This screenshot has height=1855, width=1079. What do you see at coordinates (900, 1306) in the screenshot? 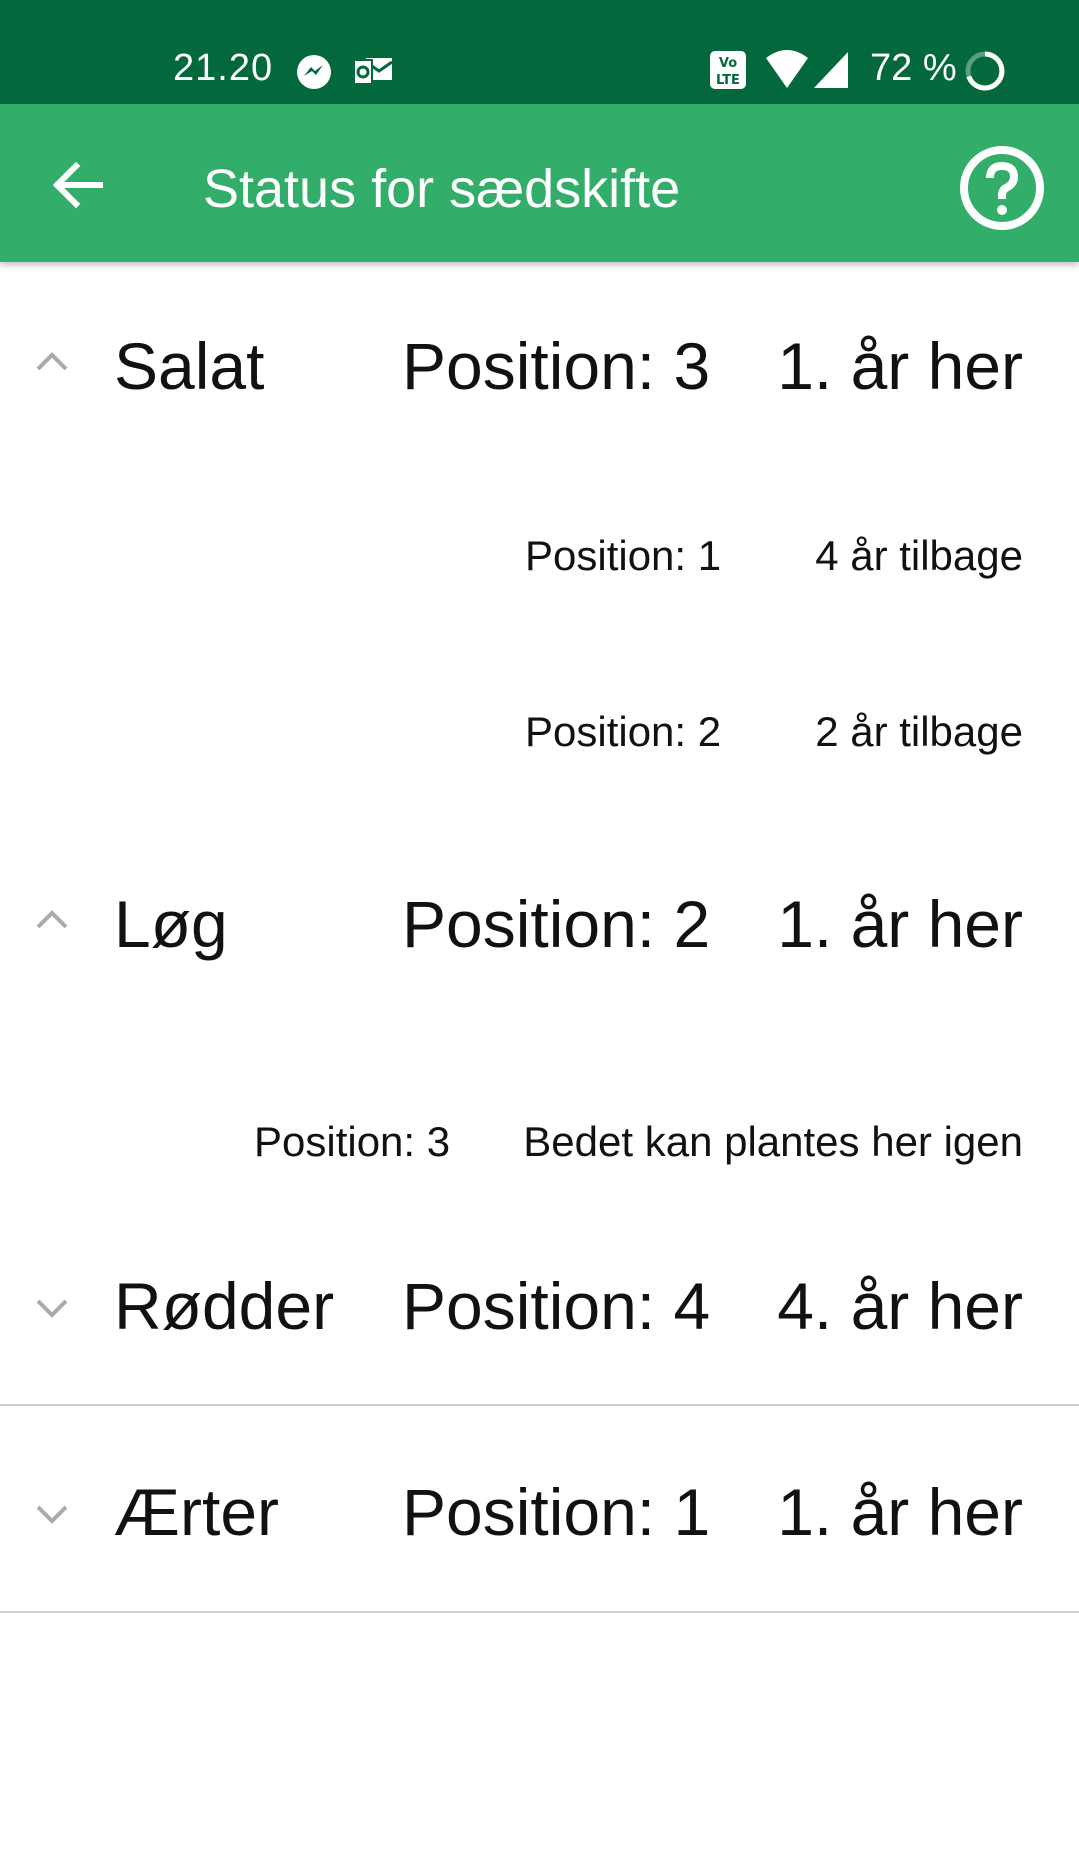
I see `crop-year: 4. år her` at bounding box center [900, 1306].